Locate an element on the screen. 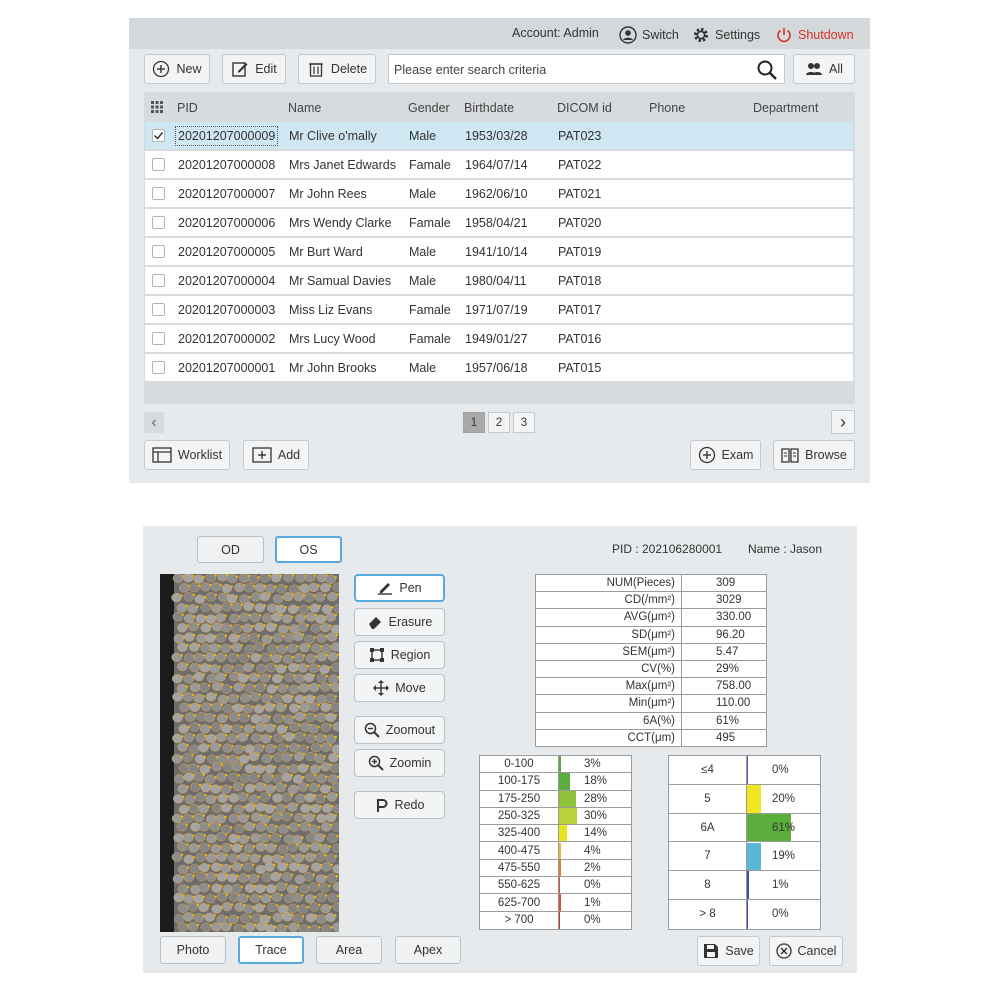 The image size is (1000, 1000). redo-tool-button: Redo is located at coordinates (399, 805).